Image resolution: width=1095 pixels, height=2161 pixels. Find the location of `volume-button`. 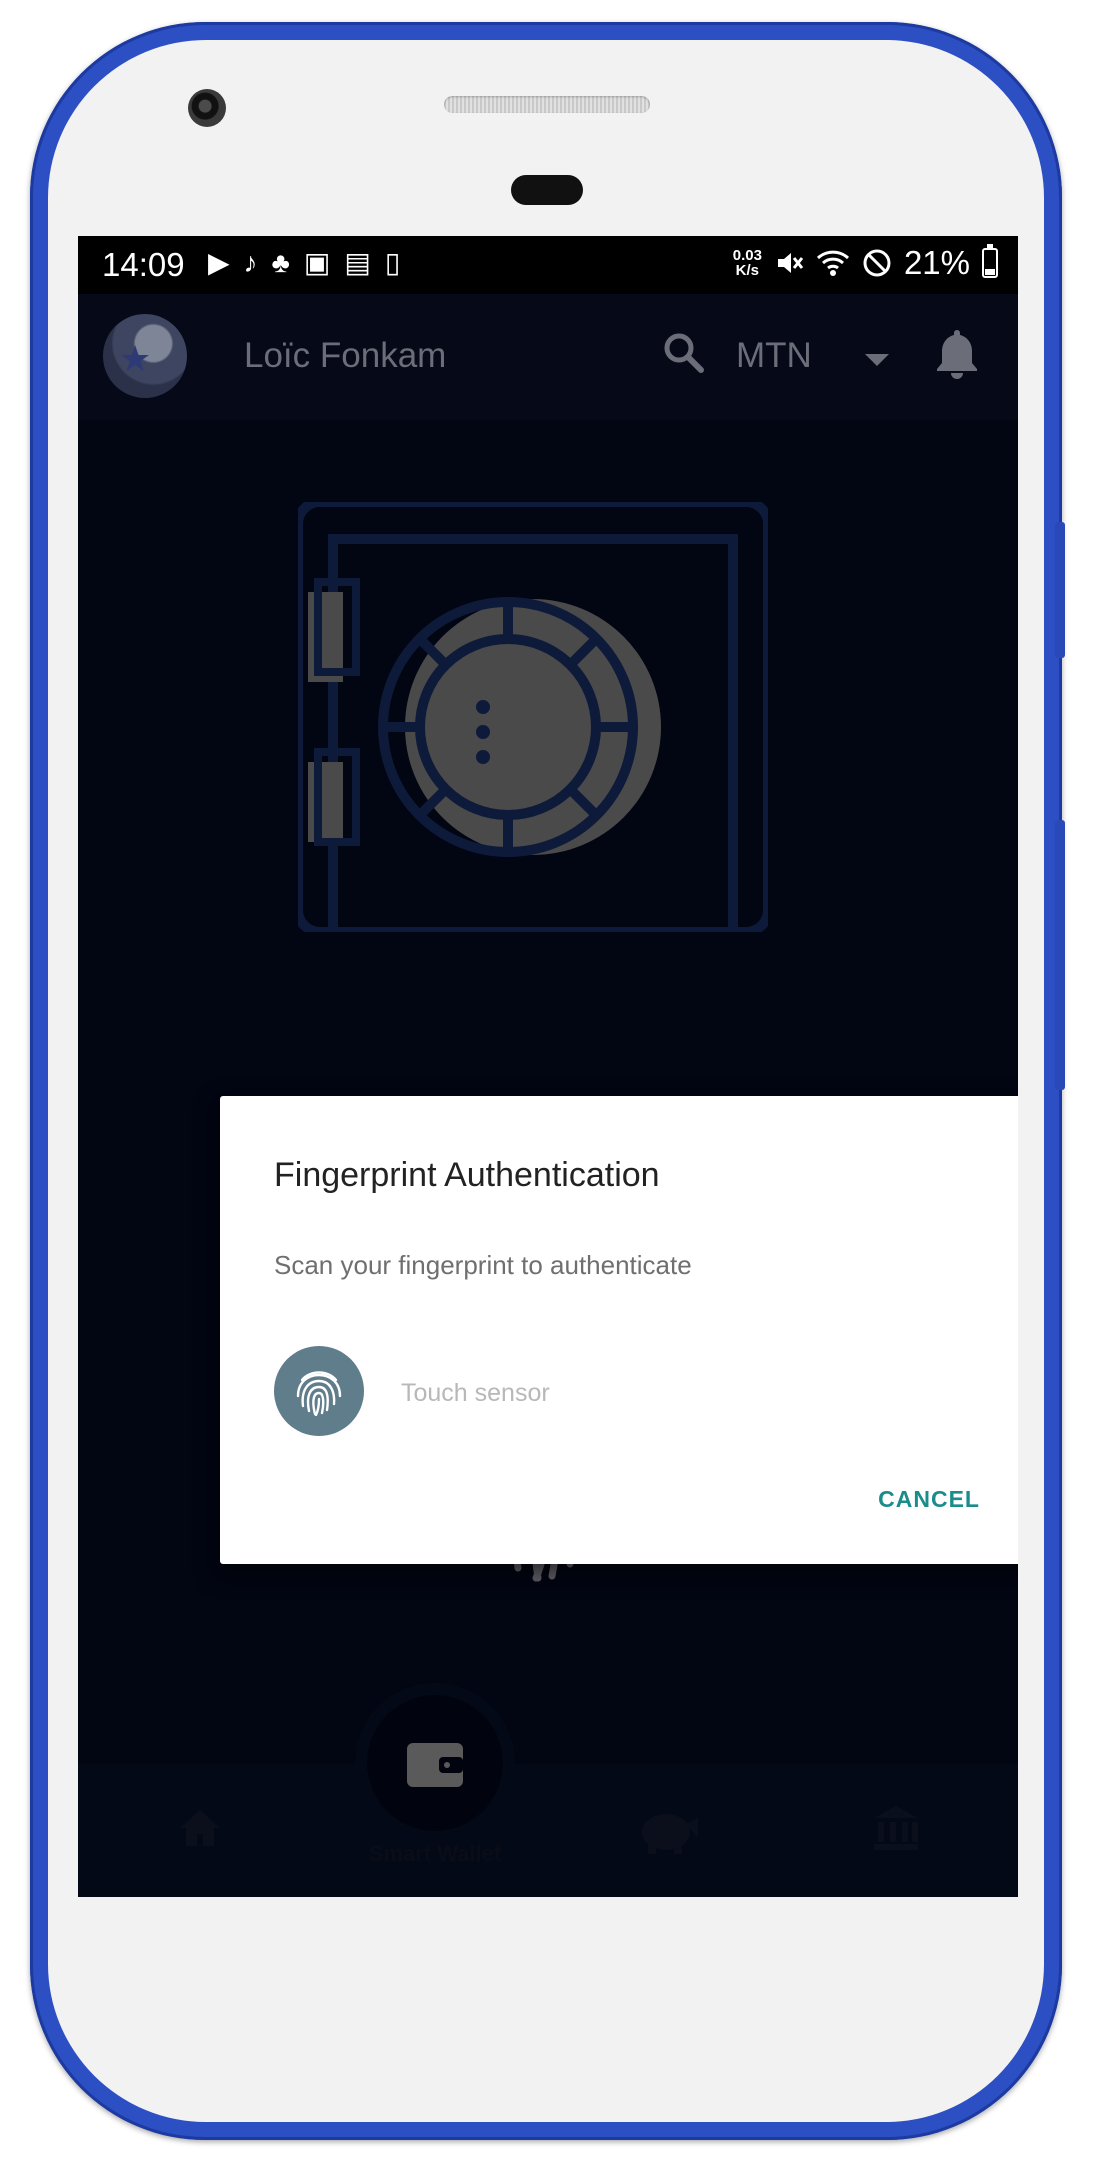

volume-button is located at coordinates (1060, 590).